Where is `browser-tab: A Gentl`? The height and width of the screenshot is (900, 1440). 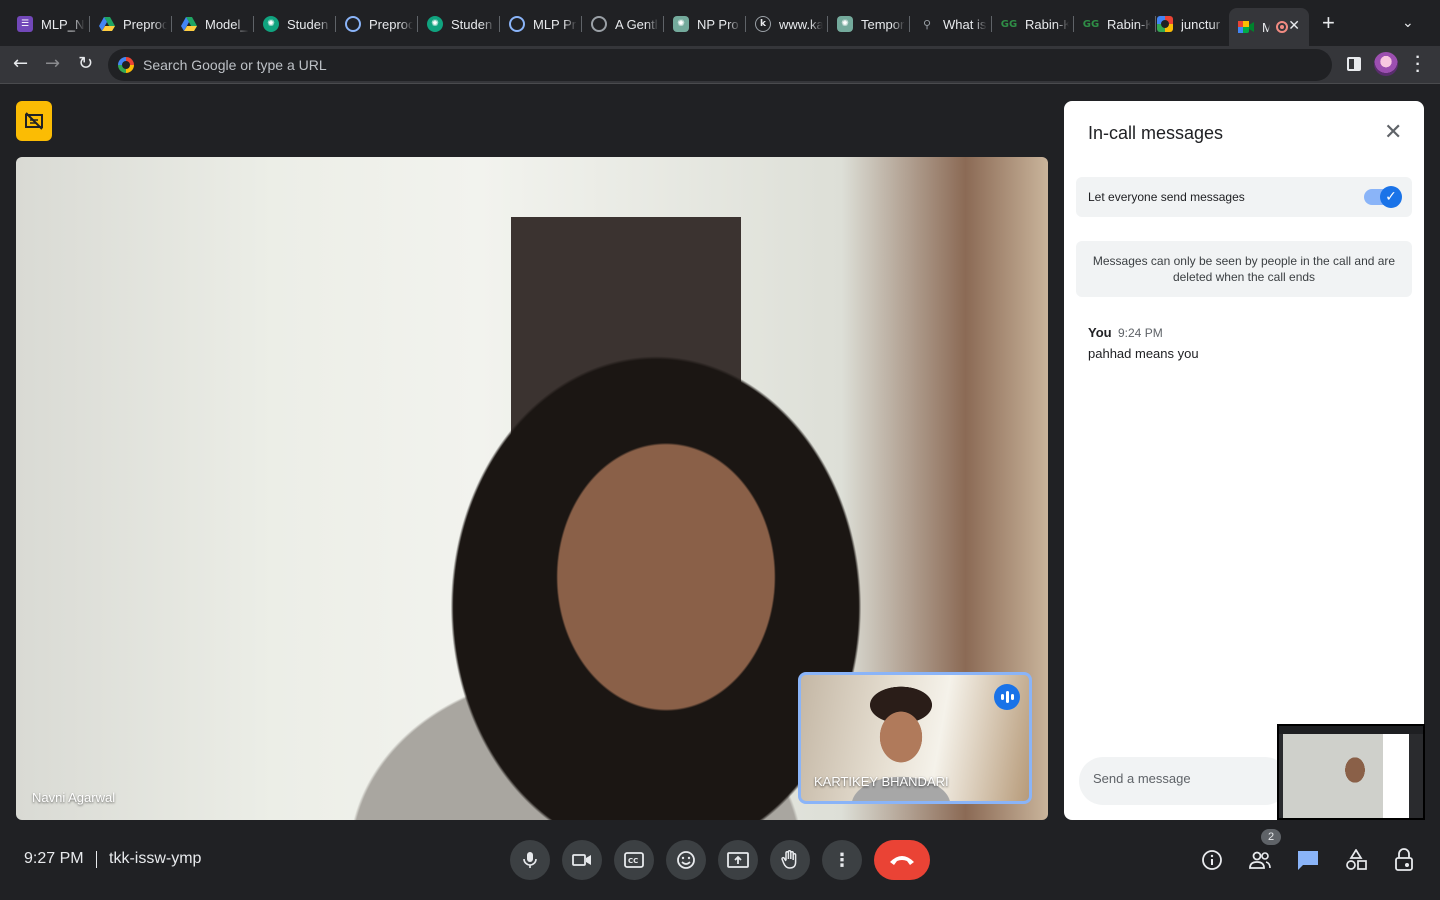 browser-tab: A Gentl is located at coordinates (623, 24).